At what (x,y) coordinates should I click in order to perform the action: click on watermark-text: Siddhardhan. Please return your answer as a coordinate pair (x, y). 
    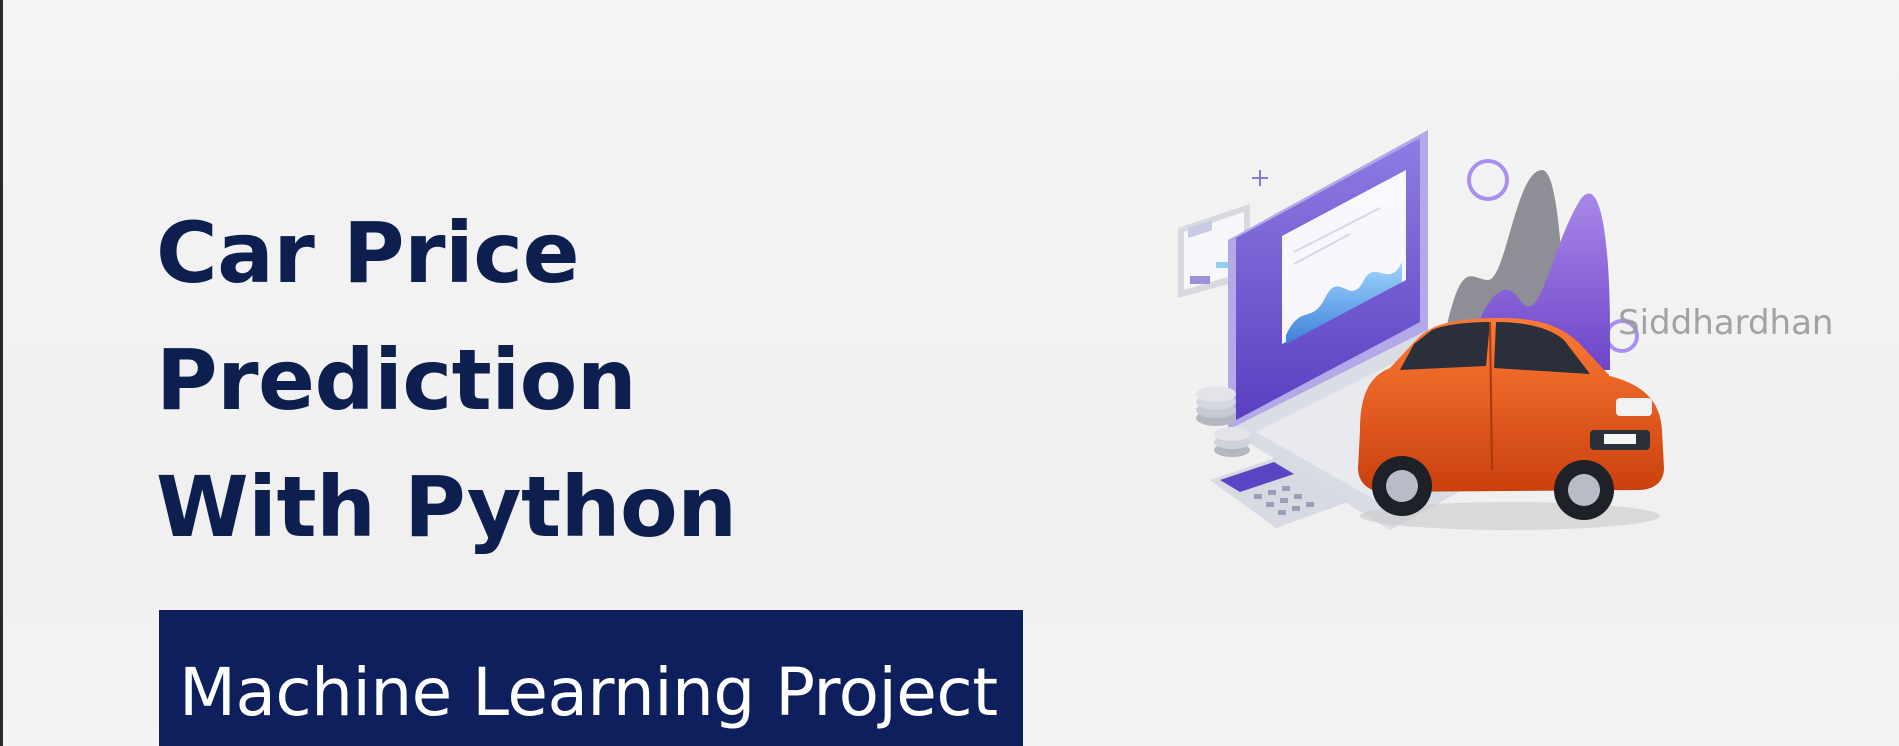
    Looking at the image, I should click on (1726, 323).